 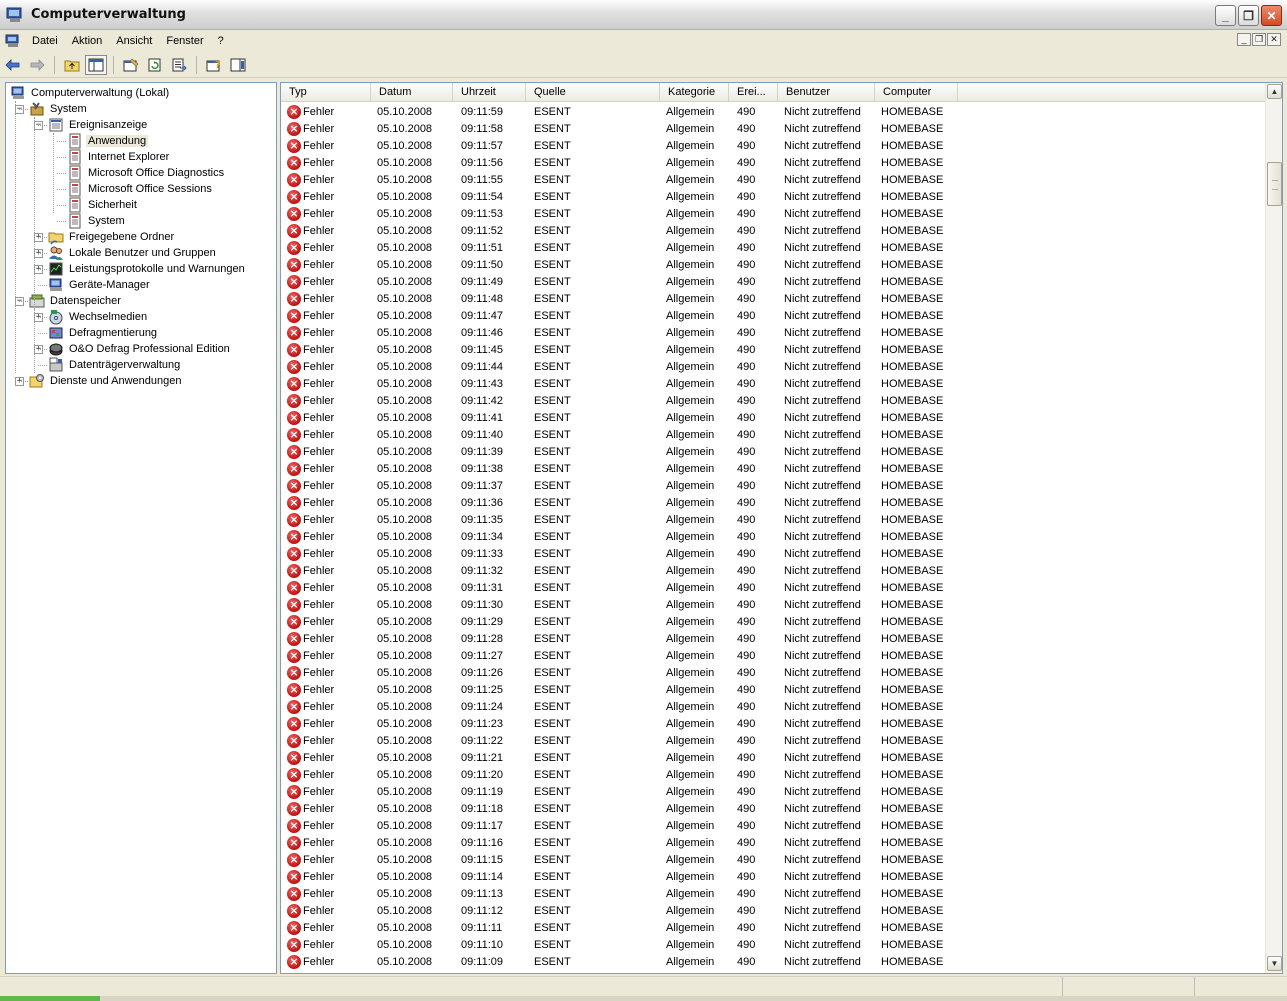 I want to click on tree-item: Microsoft Office Diagnostics, so click(x=146, y=173).